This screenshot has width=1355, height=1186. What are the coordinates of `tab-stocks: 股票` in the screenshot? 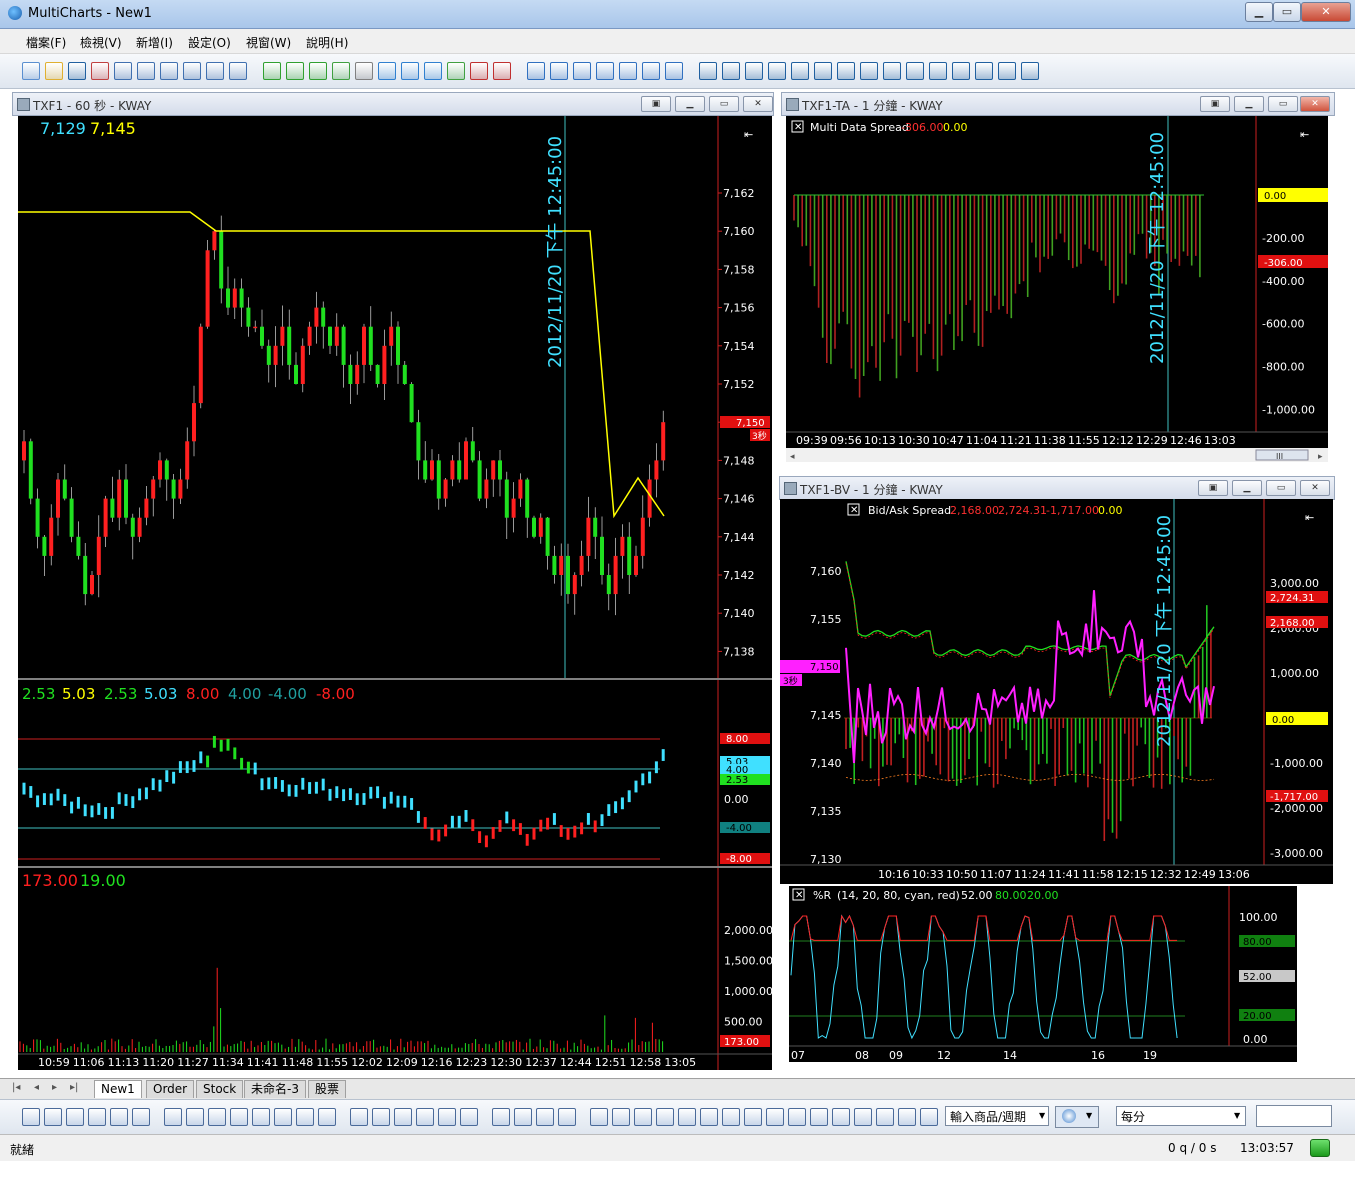 It's located at (327, 1089).